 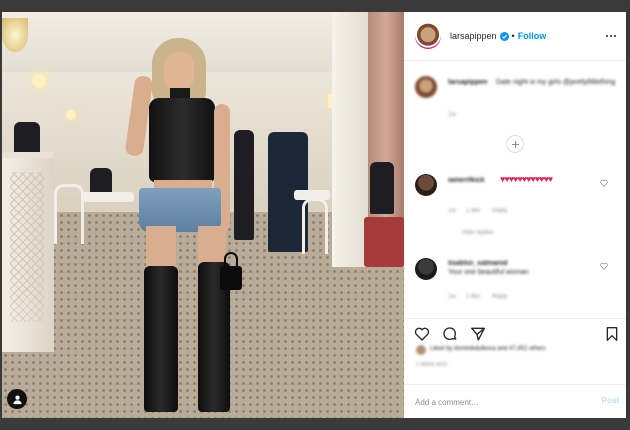 What do you see at coordinates (428, 36) in the screenshot?
I see `avatar` at bounding box center [428, 36].